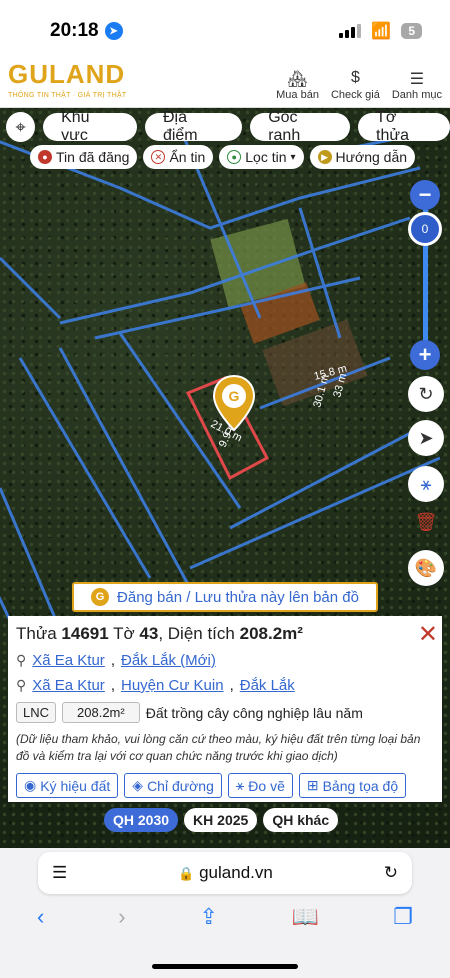  Describe the element at coordinates (40, 917) in the screenshot. I see `back-icon: ‹` at that location.